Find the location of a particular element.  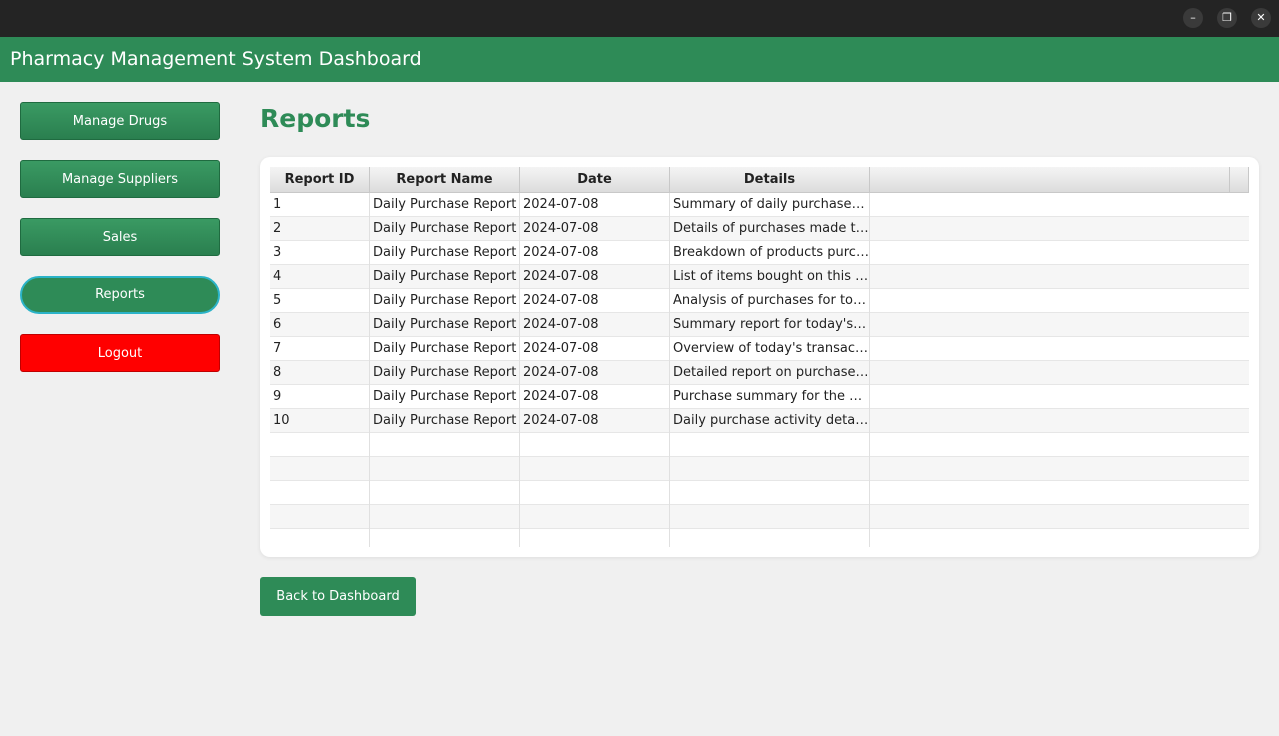

logout-button: Logout is located at coordinates (120, 353).